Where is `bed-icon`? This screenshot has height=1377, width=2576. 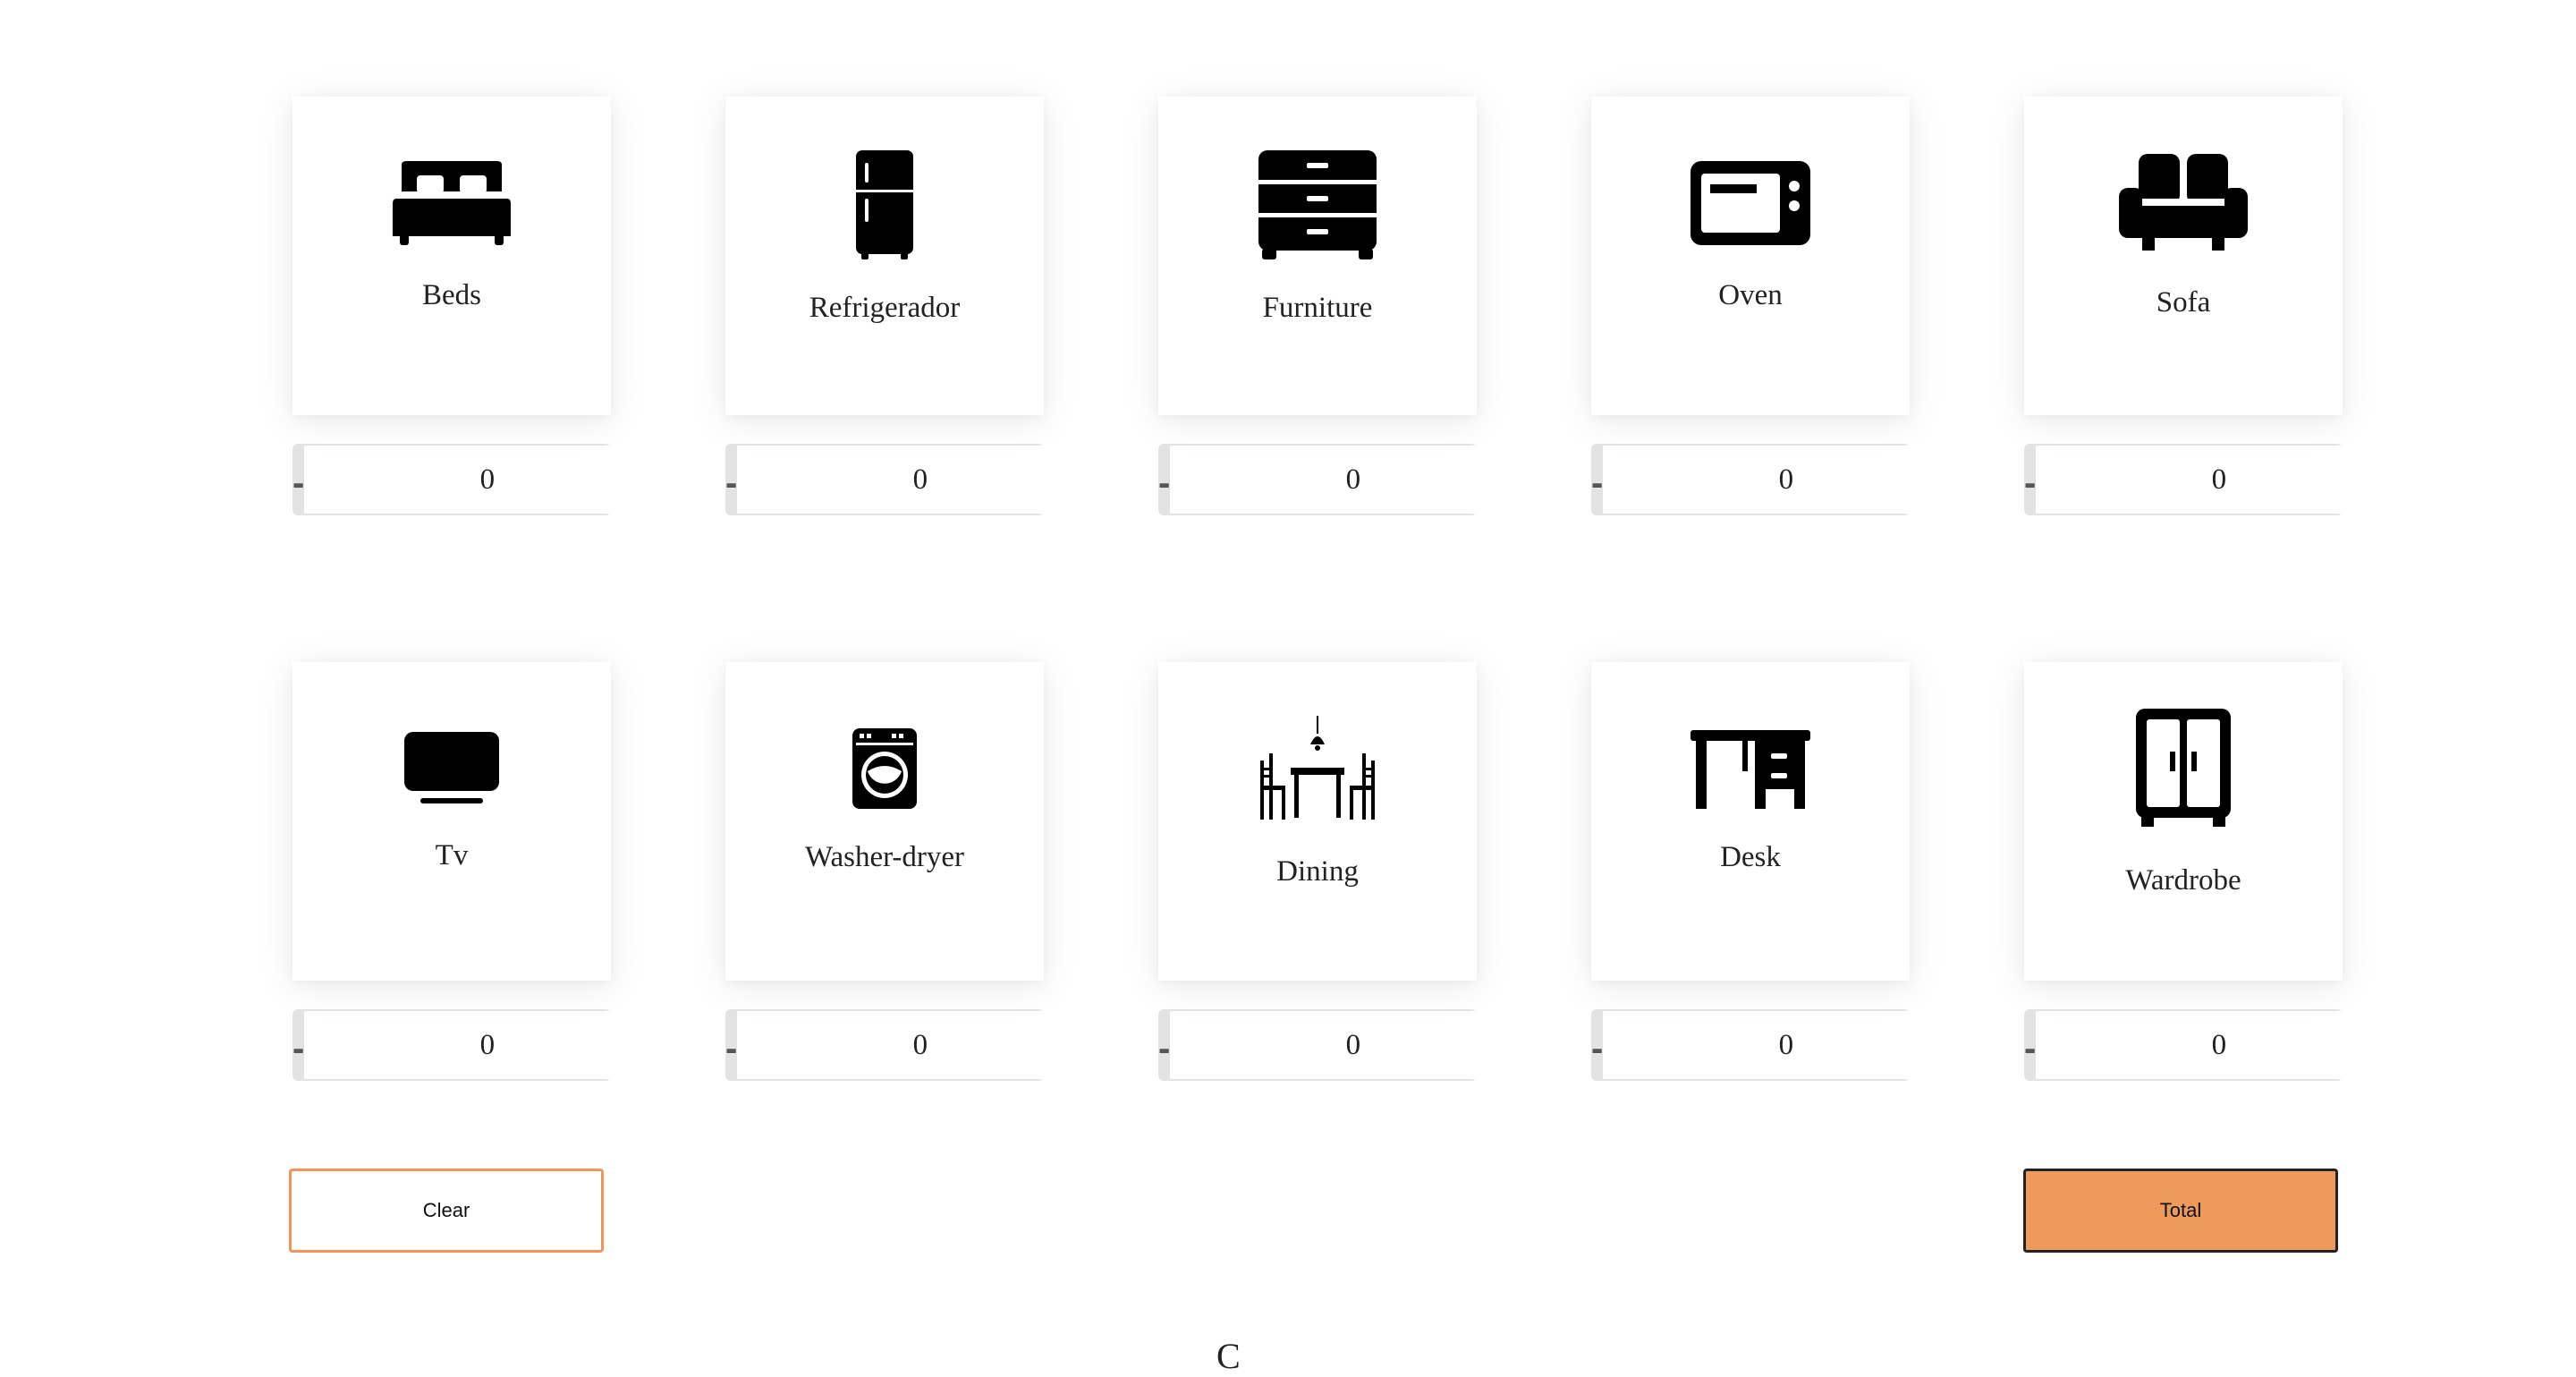
bed-icon is located at coordinates (452, 203).